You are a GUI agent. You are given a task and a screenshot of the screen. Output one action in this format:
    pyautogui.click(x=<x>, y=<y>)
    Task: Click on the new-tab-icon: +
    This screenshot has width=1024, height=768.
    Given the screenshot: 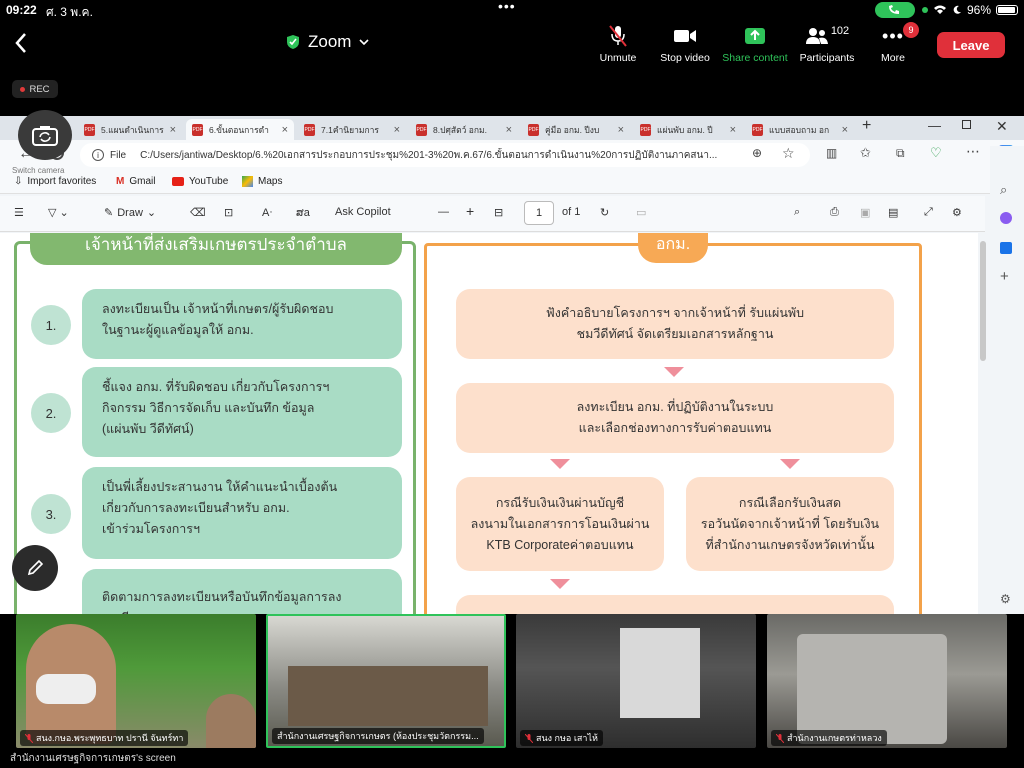 What is the action you would take?
    pyautogui.click(x=866, y=126)
    